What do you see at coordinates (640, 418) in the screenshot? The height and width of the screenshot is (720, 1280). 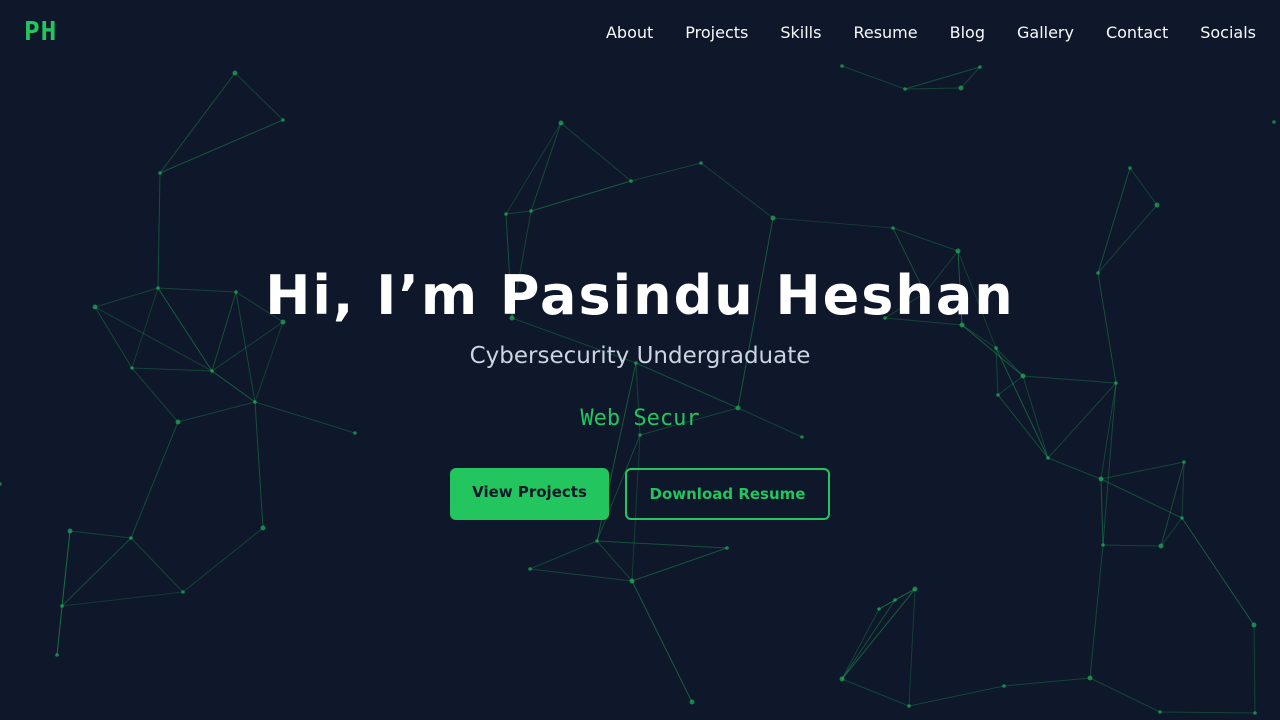 I see `typing-text: Web Secur` at bounding box center [640, 418].